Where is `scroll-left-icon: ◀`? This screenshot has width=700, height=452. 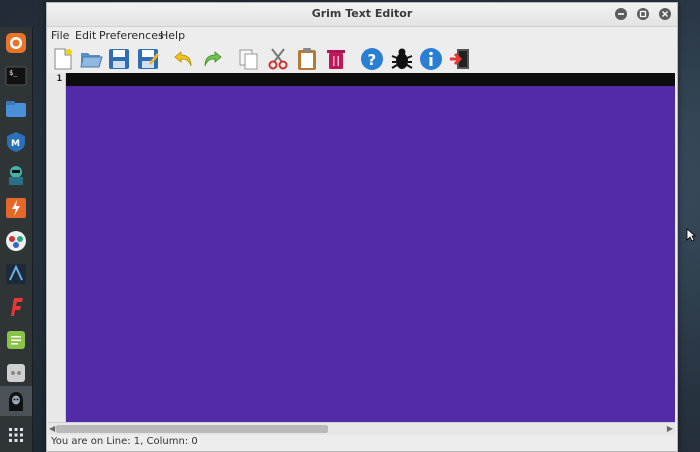
scroll-left-icon: ◀ is located at coordinates (52, 428).